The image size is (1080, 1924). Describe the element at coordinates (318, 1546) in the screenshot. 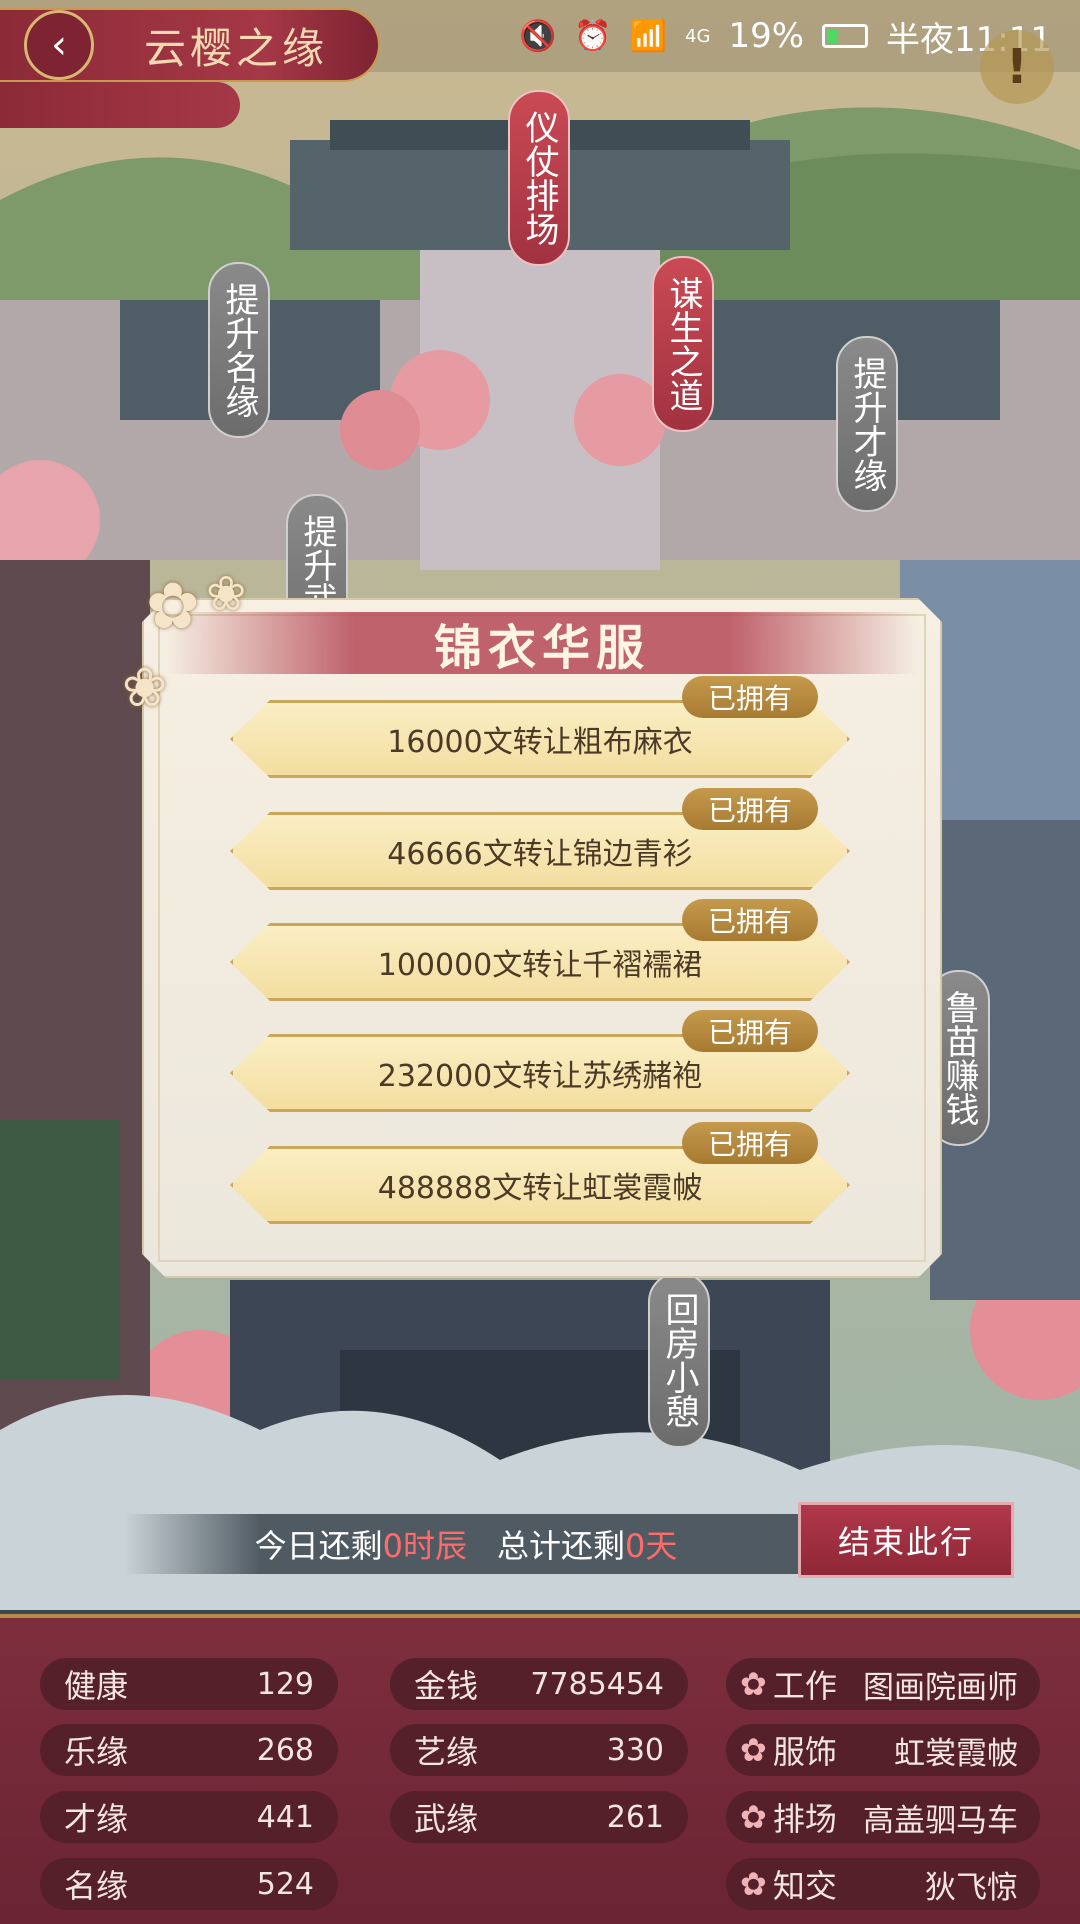

I see `today-remaining-label: 今日还剩` at that location.